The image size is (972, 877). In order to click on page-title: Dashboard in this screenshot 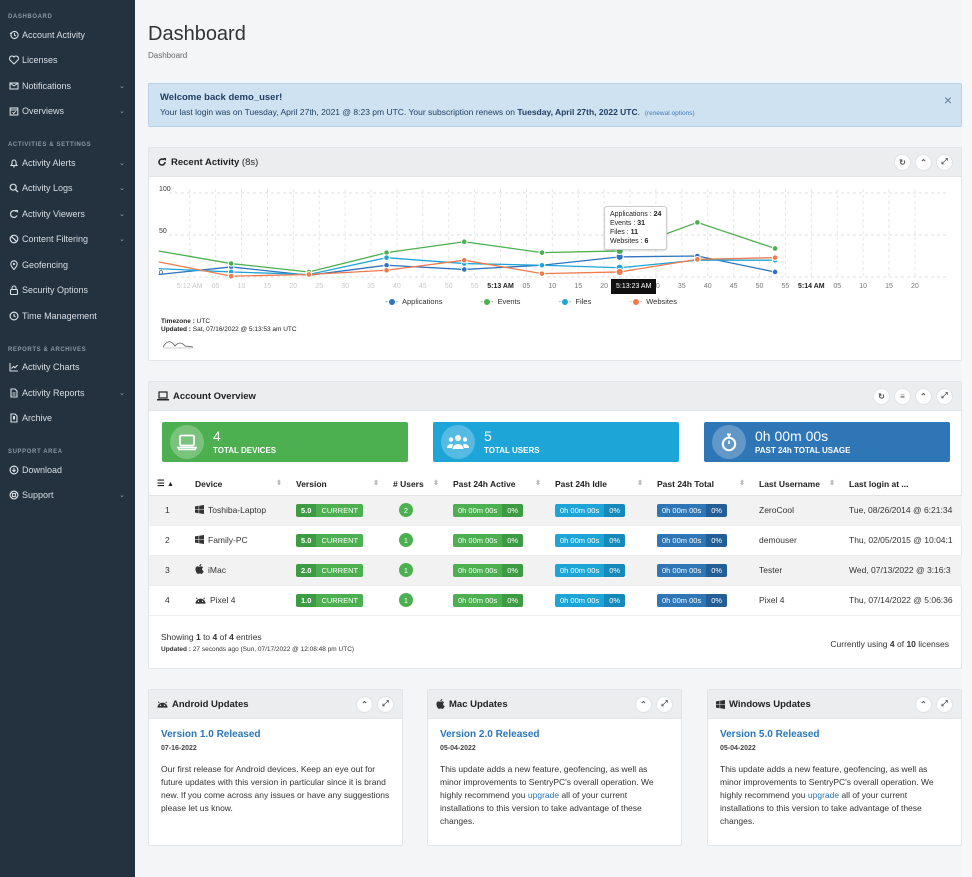, I will do `click(197, 34)`.